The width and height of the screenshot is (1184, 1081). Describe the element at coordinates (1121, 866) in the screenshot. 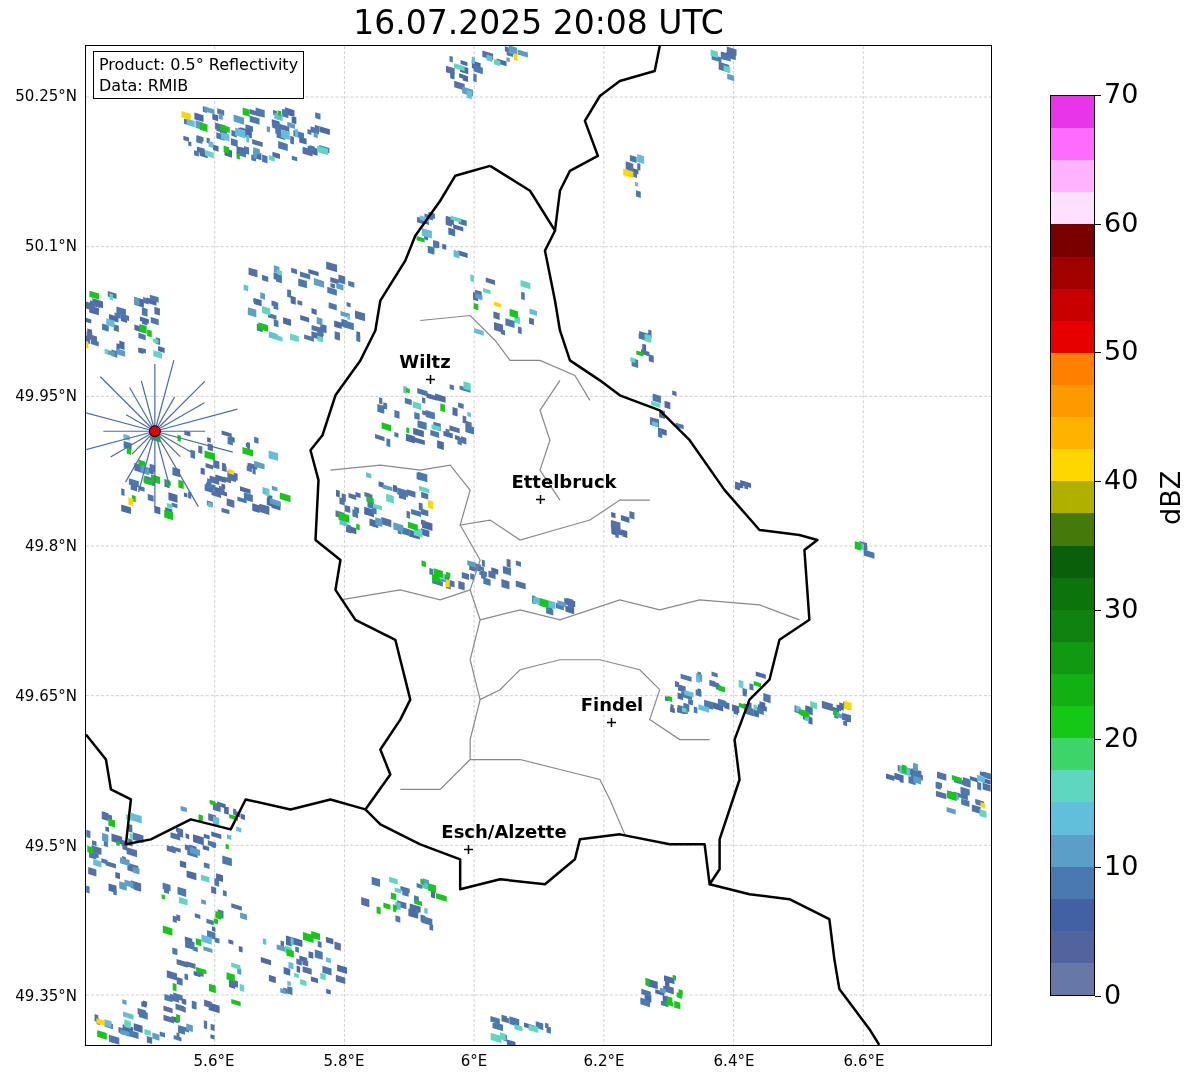

I see `colorbar-tick-label: 10` at that location.